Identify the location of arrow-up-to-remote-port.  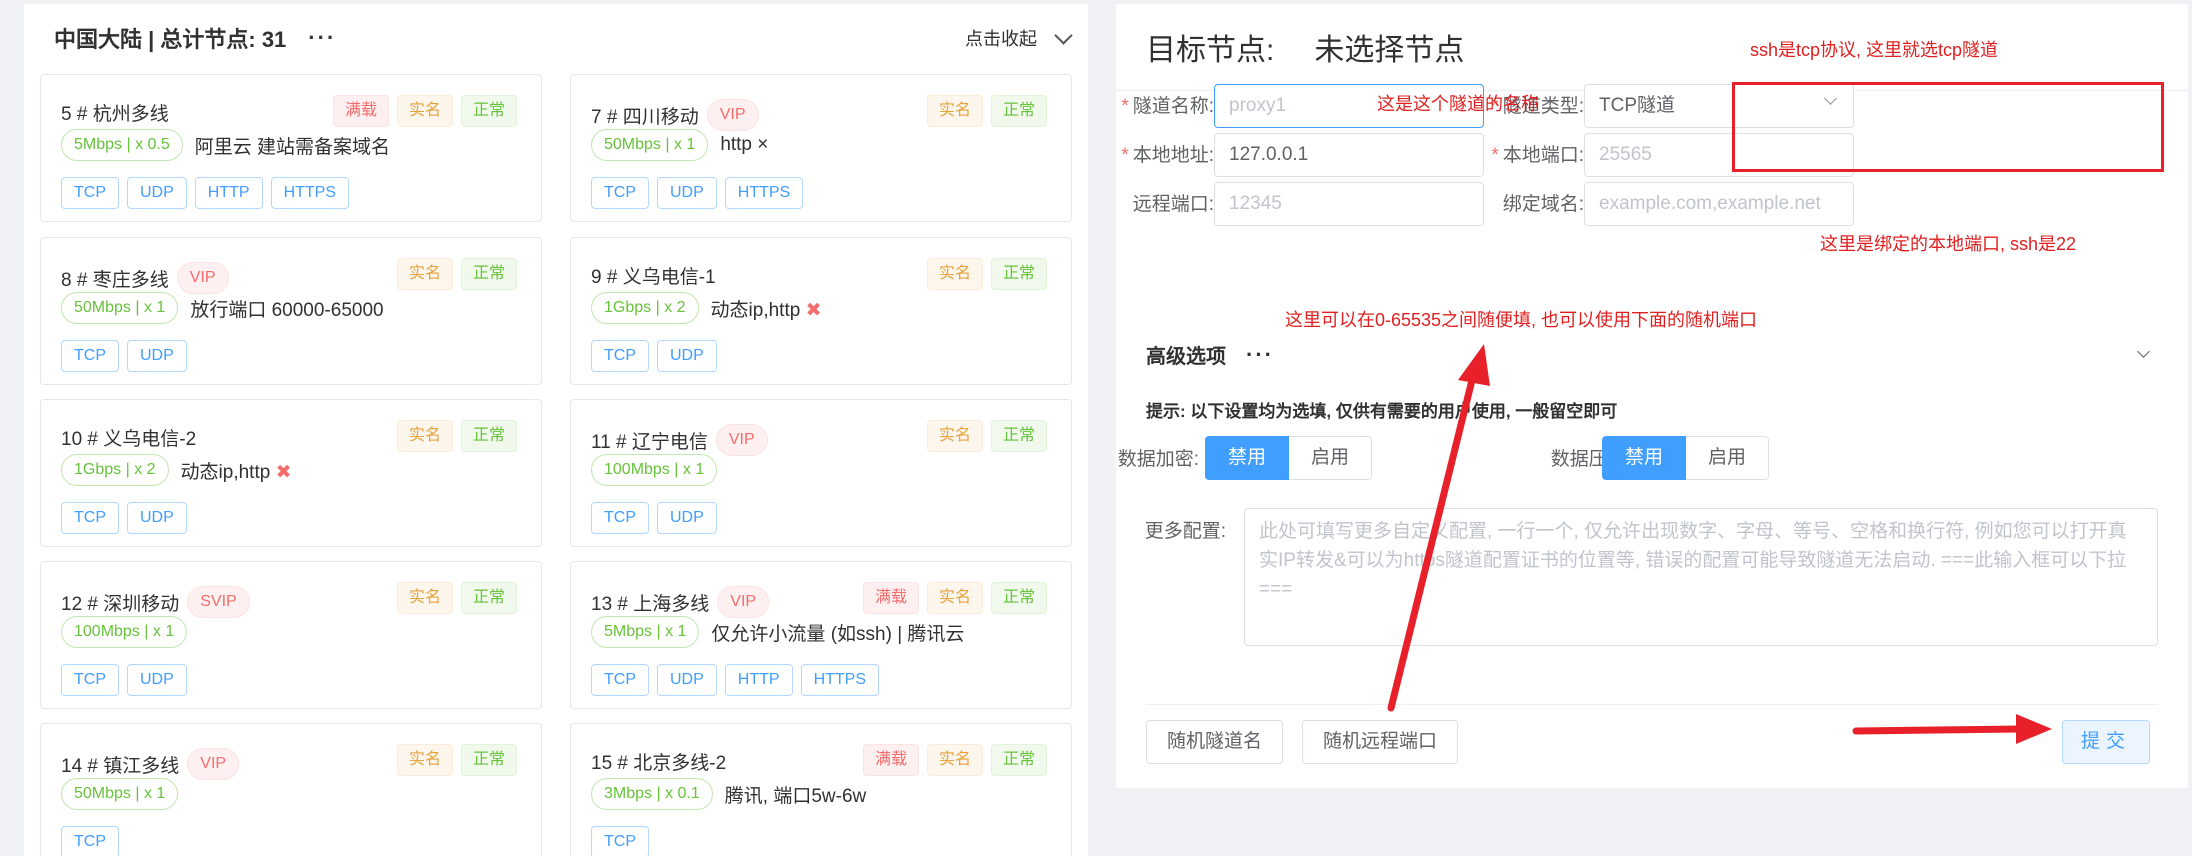
(1438, 528).